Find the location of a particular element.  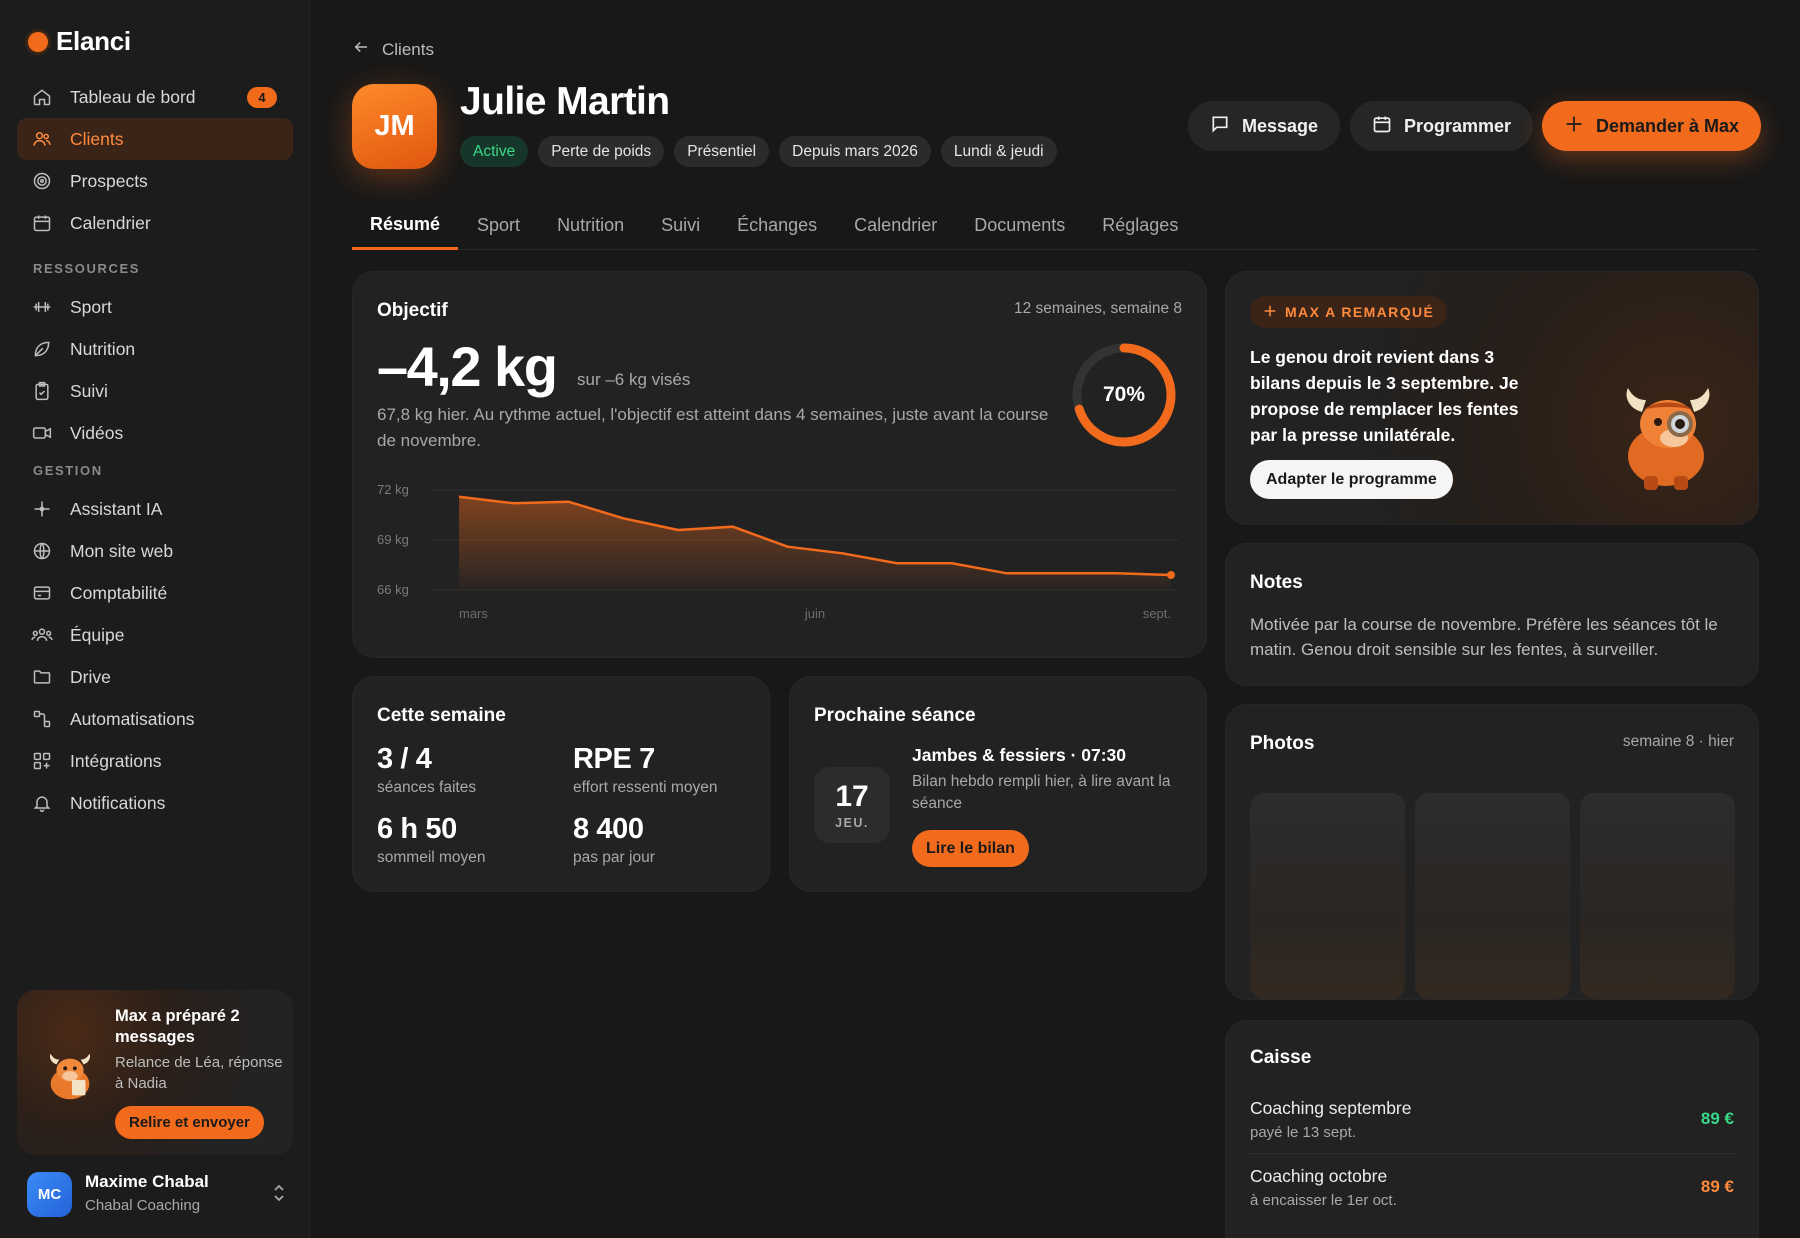

sidebar-item-label: Nutrition is located at coordinates (103, 348).